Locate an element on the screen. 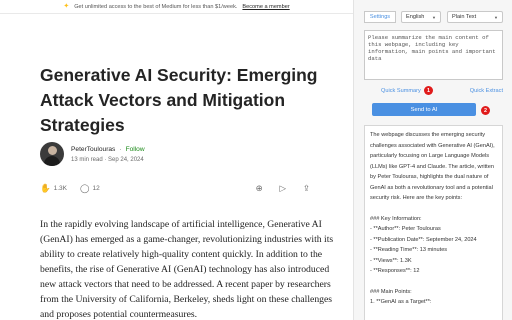 The image size is (512, 320). author-avatar is located at coordinates (52, 154).